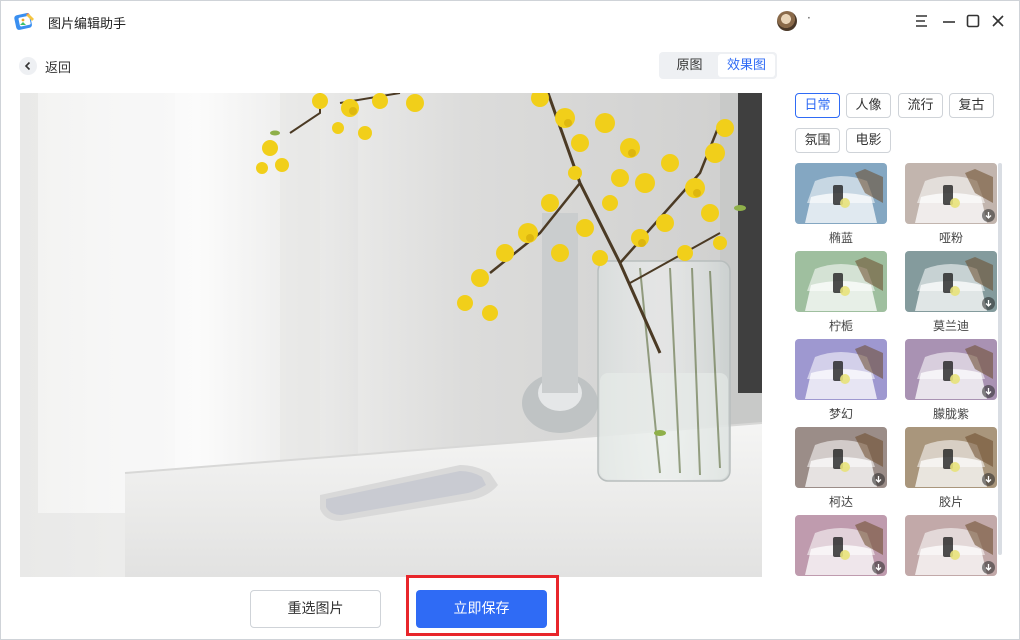  Describe the element at coordinates (787, 21) in the screenshot. I see `user-avatar` at that location.